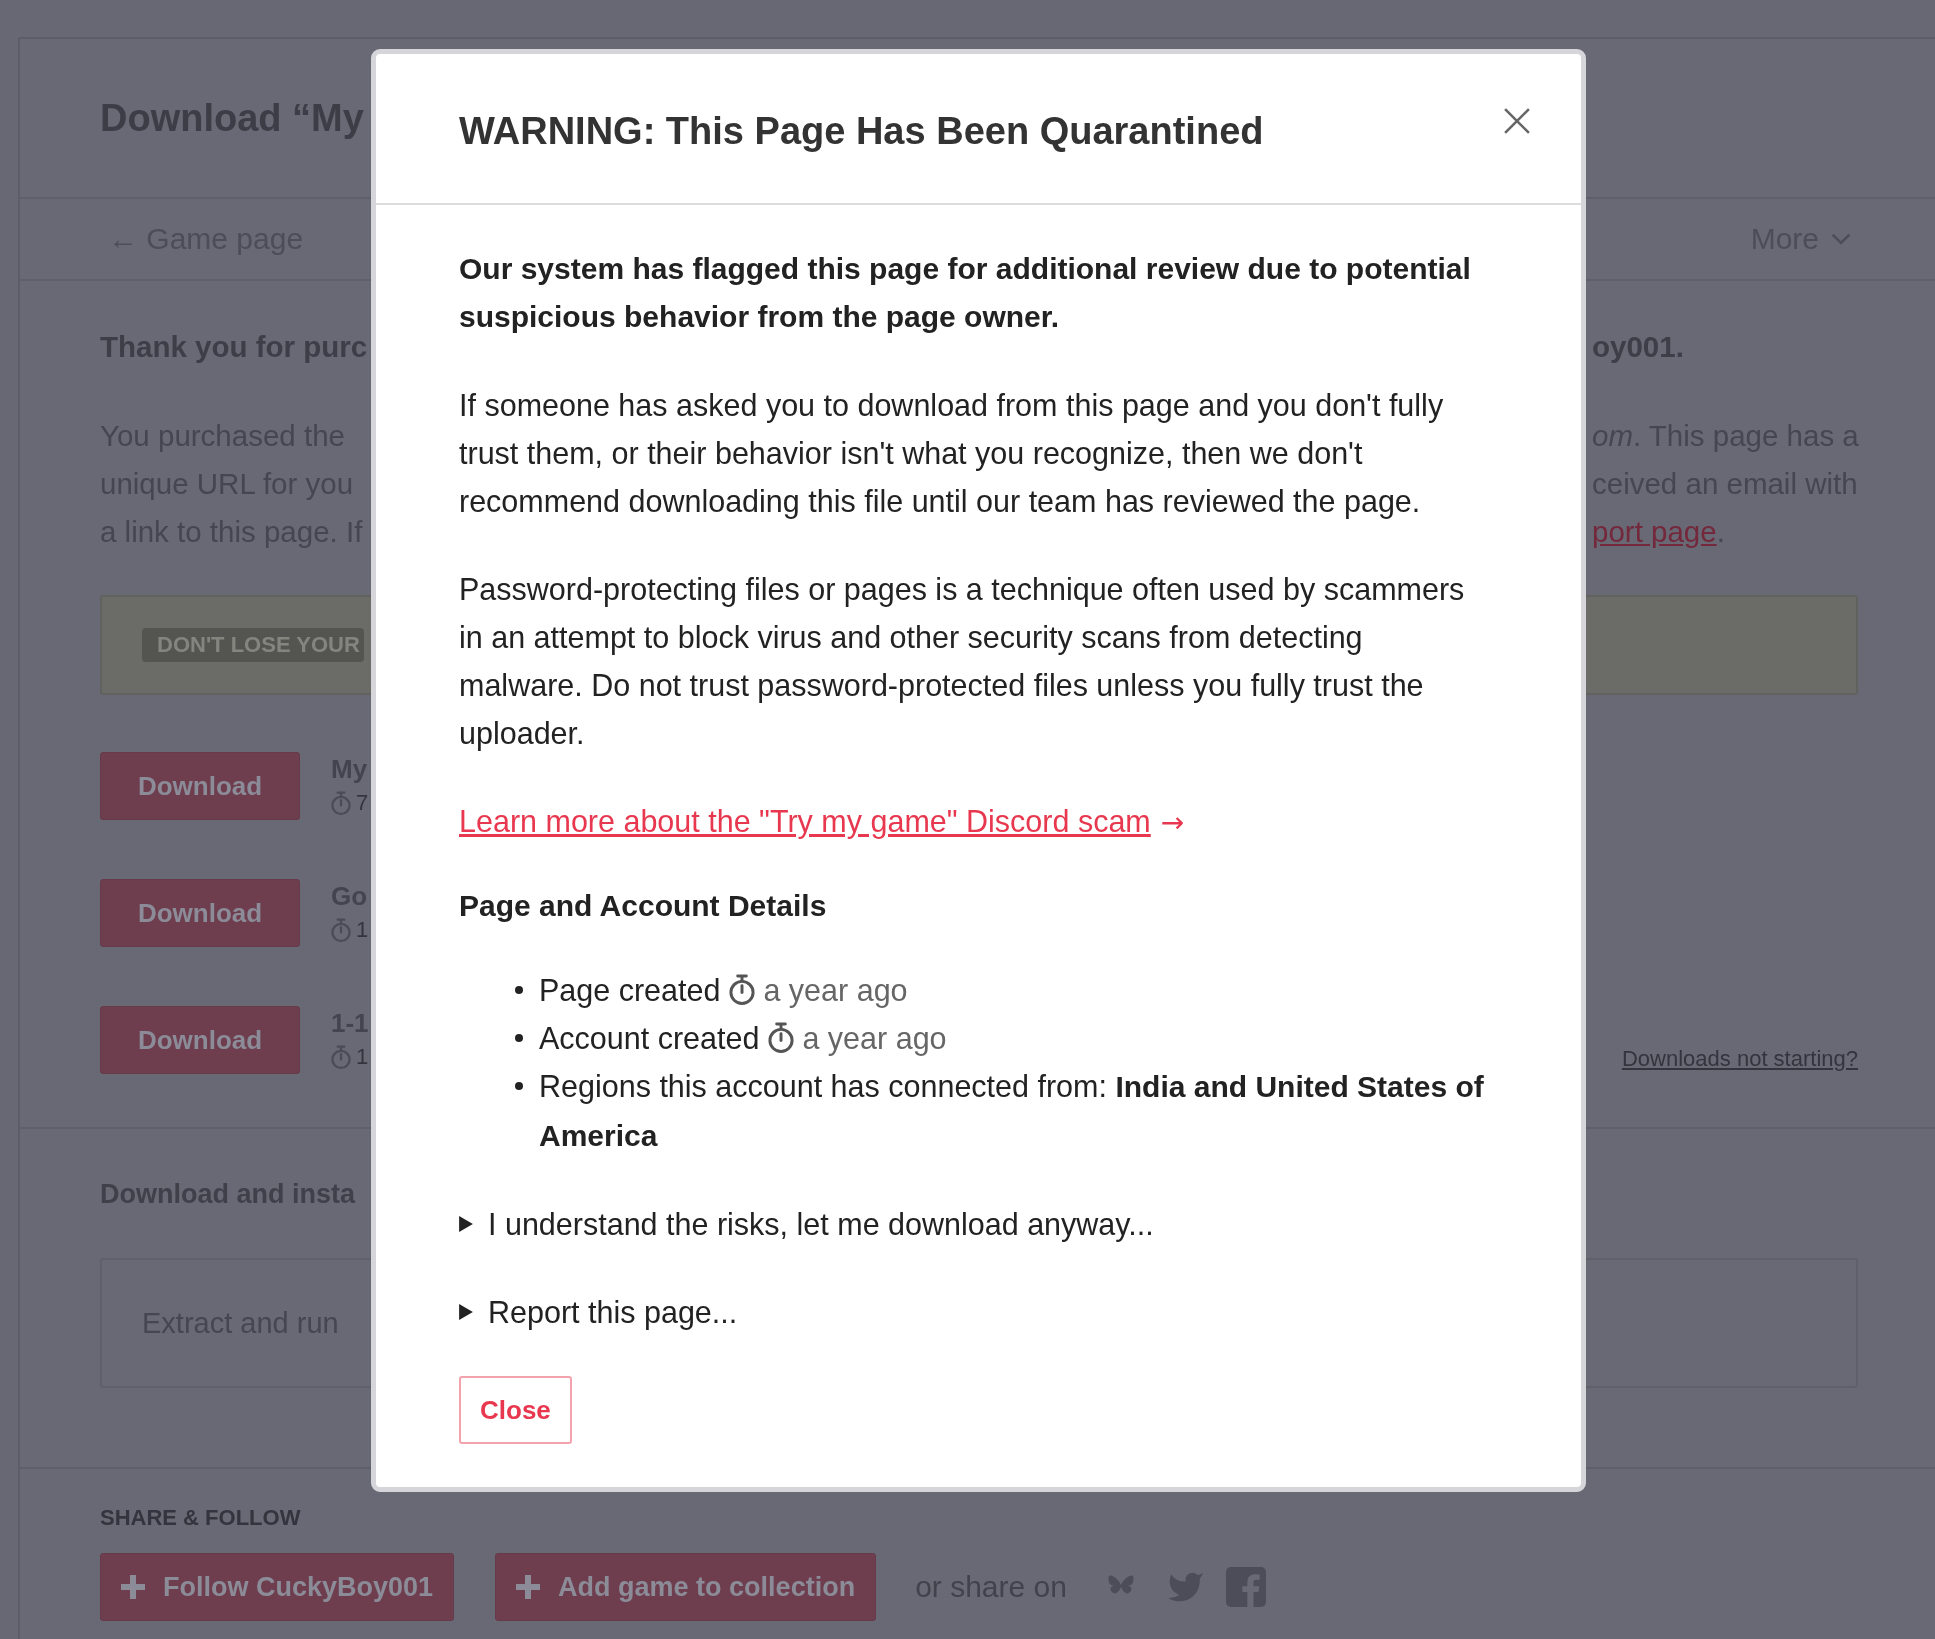  What do you see at coordinates (362, 803) in the screenshot?
I see `file-meta-text: 7` at bounding box center [362, 803].